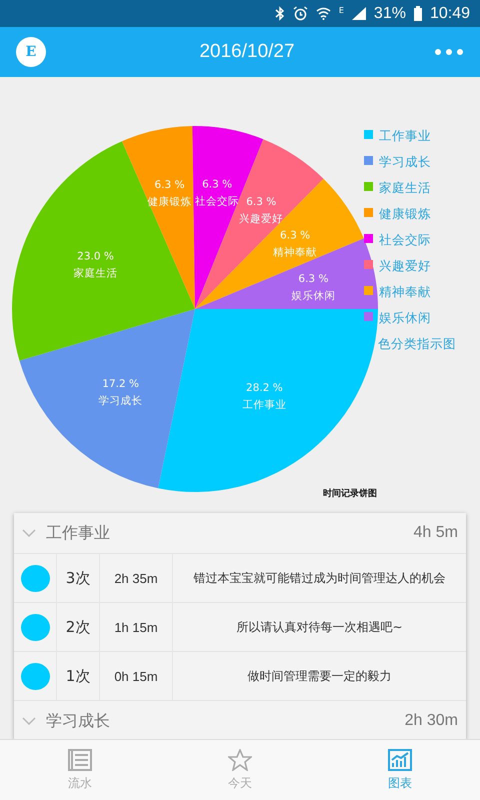 The height and width of the screenshot is (800, 480). I want to click on slice-value-label: 17.2 %, so click(121, 384).